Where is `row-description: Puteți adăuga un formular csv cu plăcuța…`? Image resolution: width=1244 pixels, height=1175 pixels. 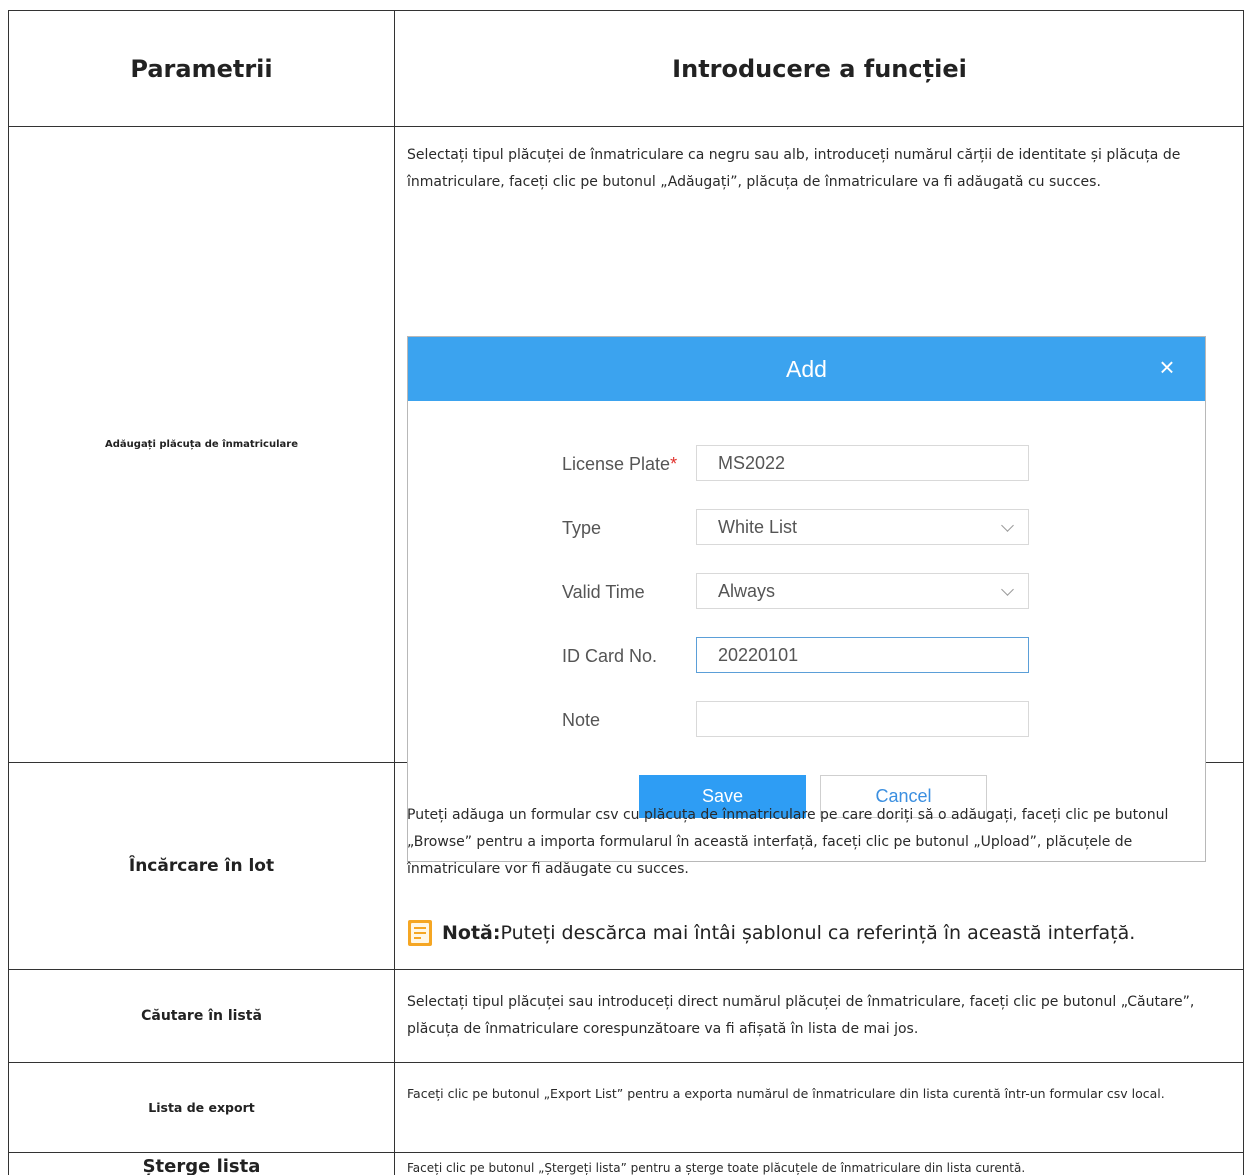
row-description: Puteți adăuga un formular csv cu plăcuța… is located at coordinates (788, 842).